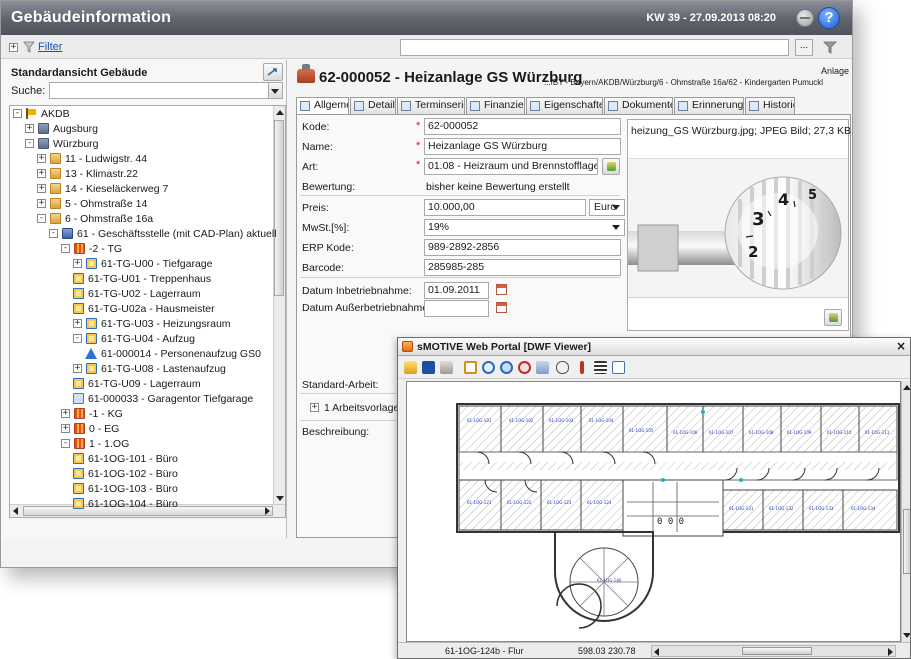  Describe the element at coordinates (173, 354) in the screenshot. I see `tree-item: 61-000014 - Personenaufzug GS0` at that location.